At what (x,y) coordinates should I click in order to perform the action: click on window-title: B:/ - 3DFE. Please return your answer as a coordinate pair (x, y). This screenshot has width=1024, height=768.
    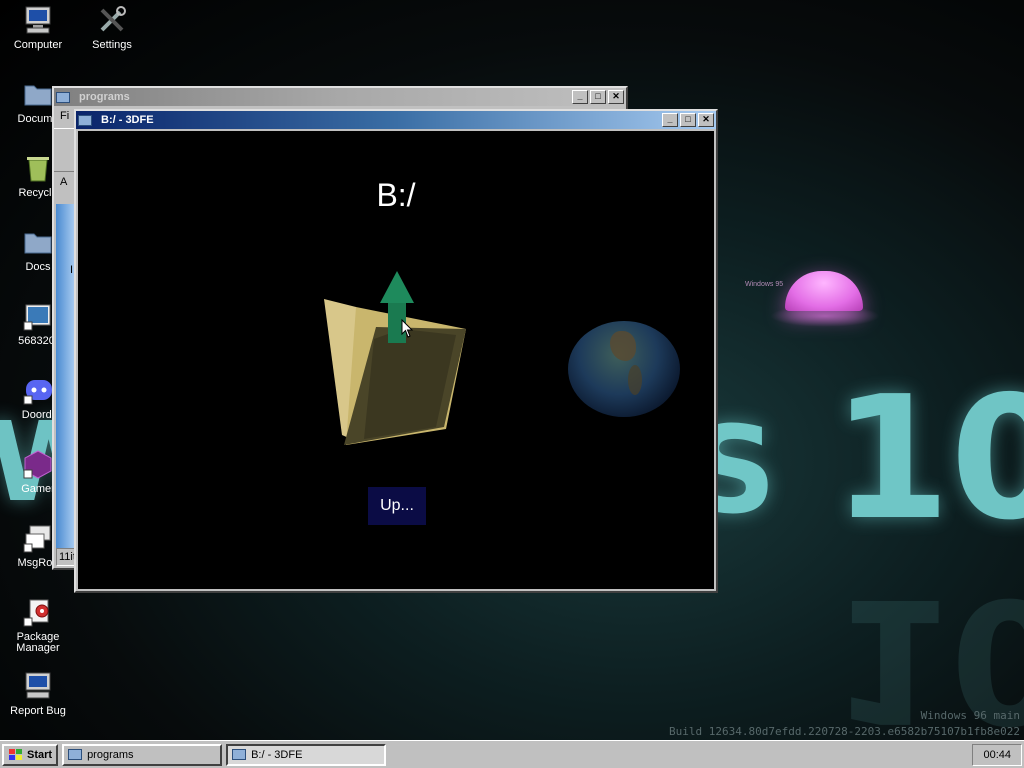
    Looking at the image, I should click on (127, 120).